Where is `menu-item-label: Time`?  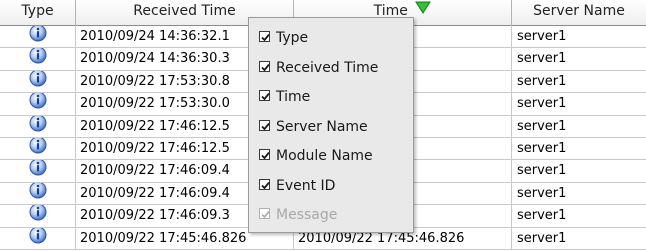 menu-item-label: Time is located at coordinates (293, 97).